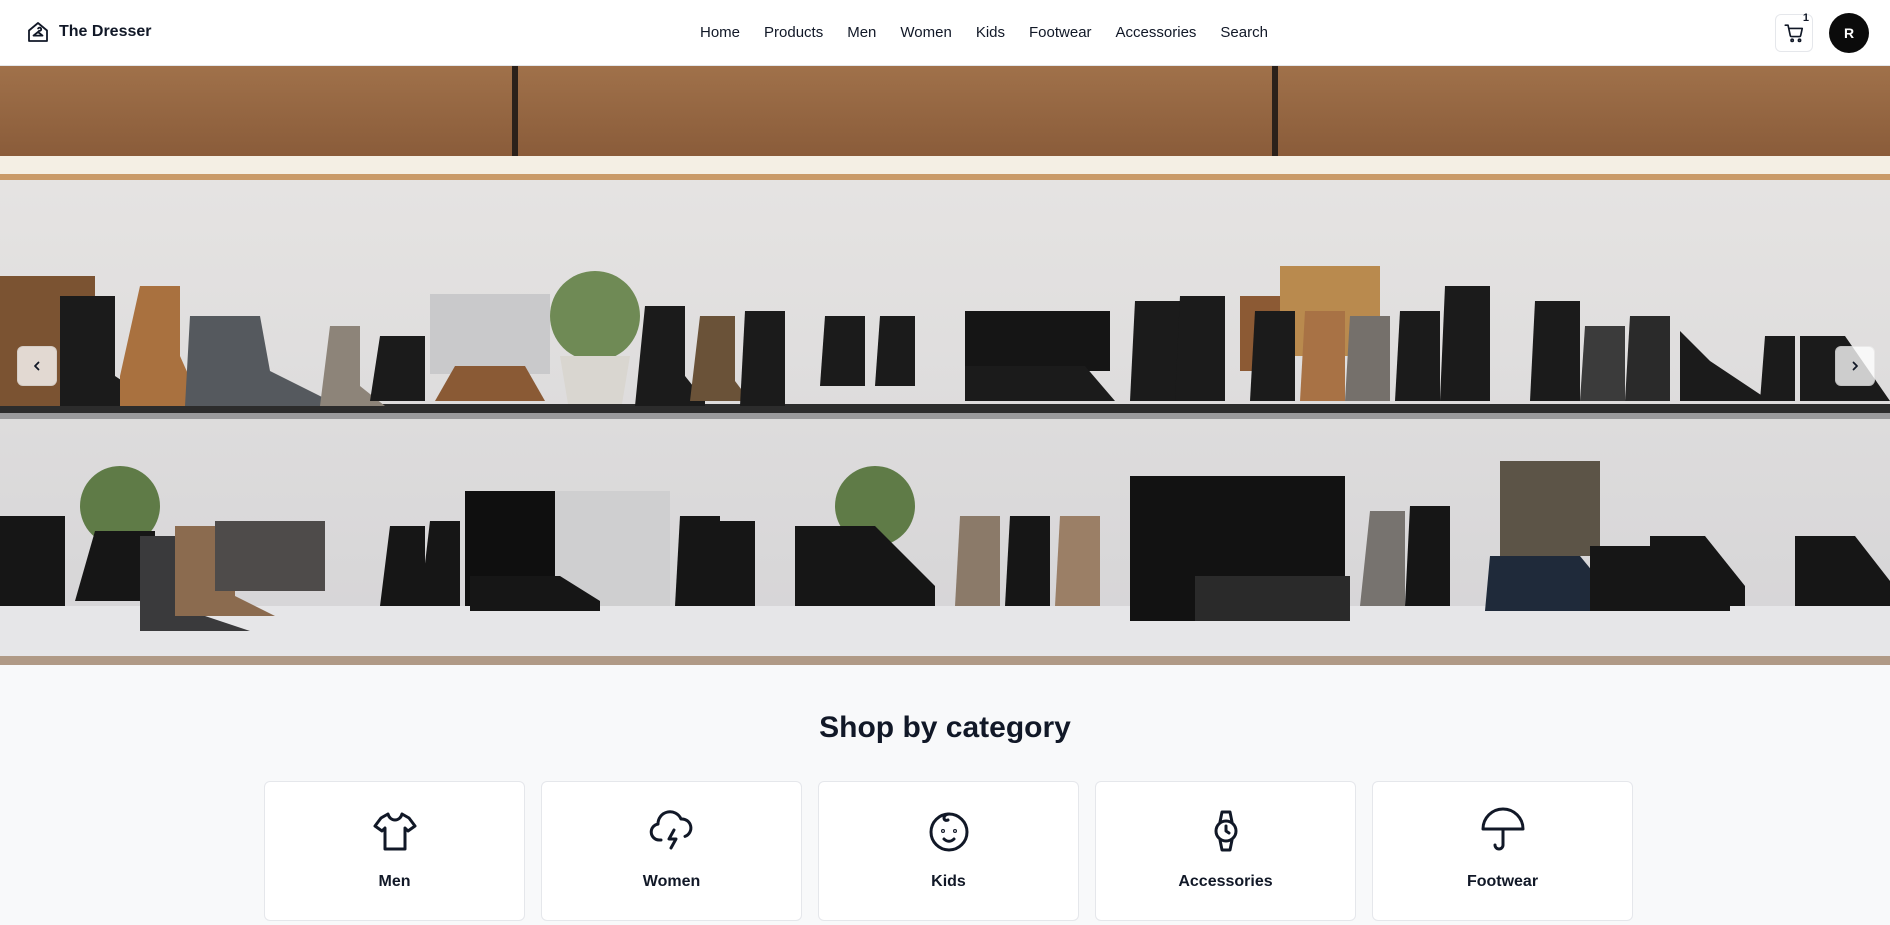 The image size is (1890, 925). Describe the element at coordinates (394, 881) in the screenshot. I see `category-label-men: Men` at that location.